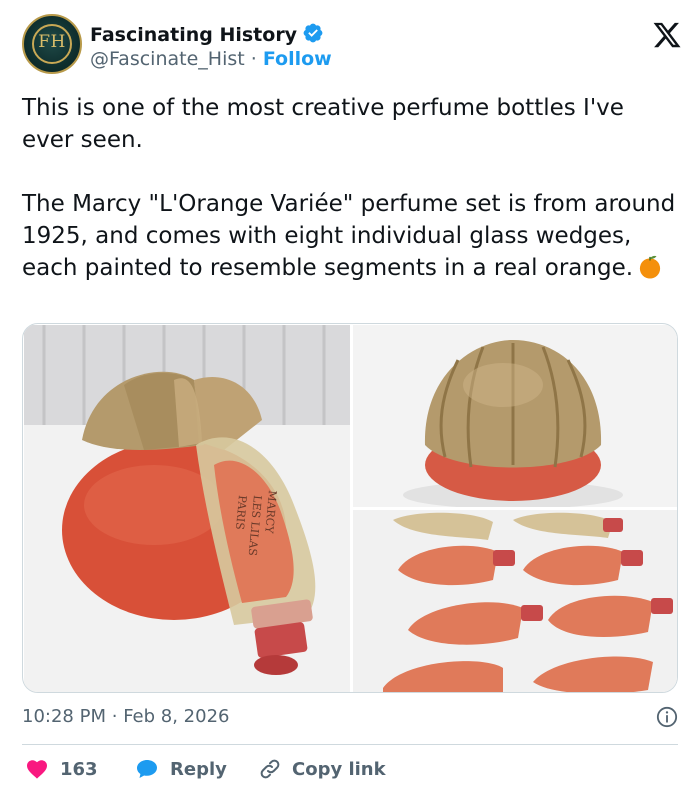 This screenshot has width=700, height=796. I want to click on tweet-time: 10:28 PM, so click(64, 716).